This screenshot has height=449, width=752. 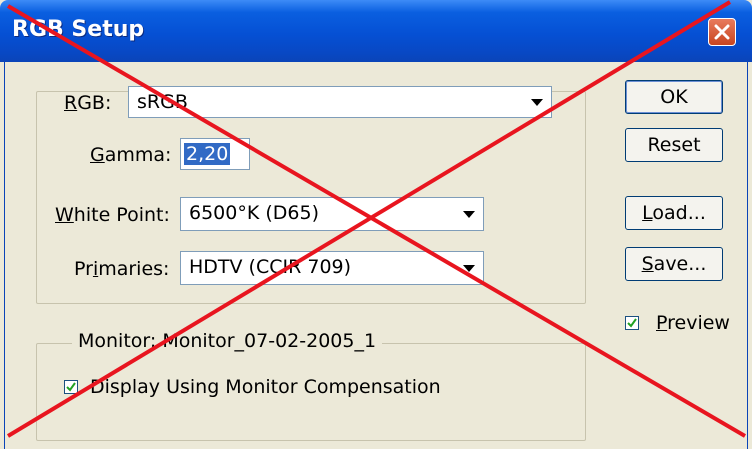 What do you see at coordinates (340, 102) in the screenshot?
I see `rgb-select: sRGB` at bounding box center [340, 102].